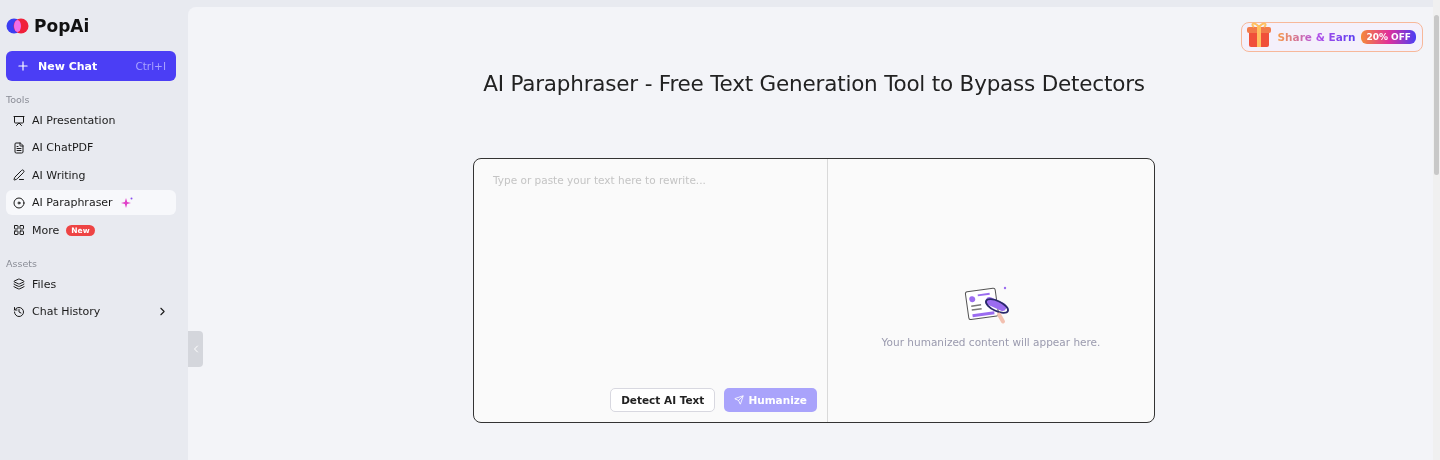 The width and height of the screenshot is (1440, 460). I want to click on discount-badge: 20% OFF, so click(1388, 37).